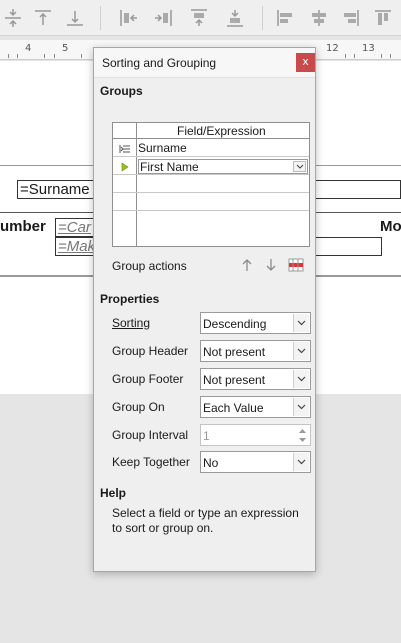 The image size is (401, 643). What do you see at coordinates (150, 351) in the screenshot?
I see `group-header-label: Group Header` at bounding box center [150, 351].